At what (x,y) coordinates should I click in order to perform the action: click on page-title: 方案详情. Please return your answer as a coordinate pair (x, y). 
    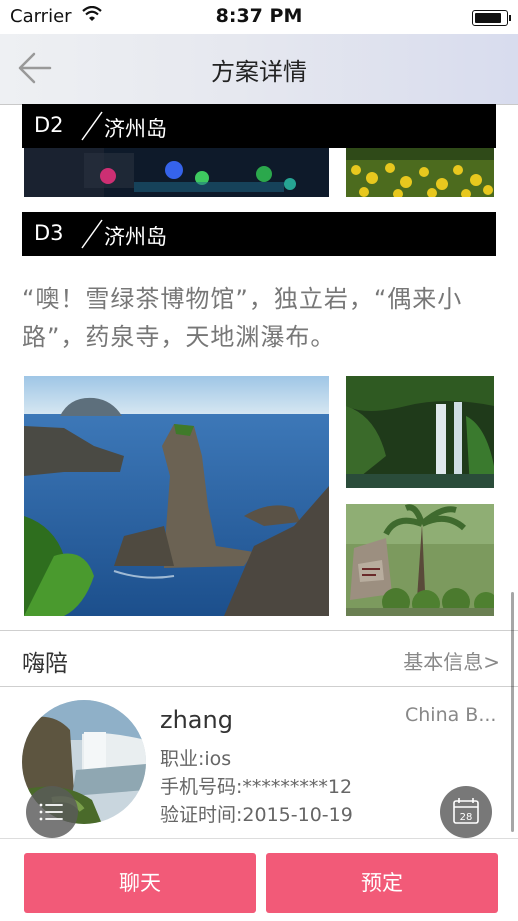
    Looking at the image, I should click on (259, 72).